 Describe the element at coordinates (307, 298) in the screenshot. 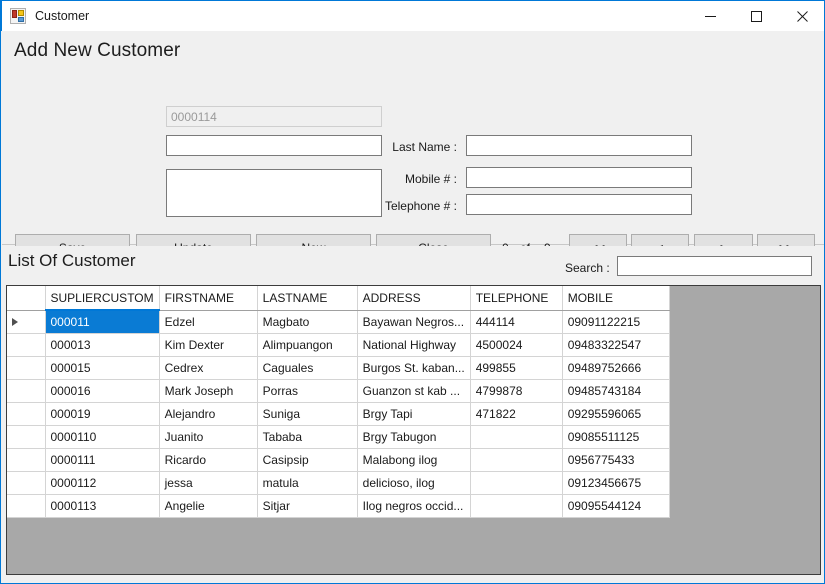

I see `column-header-lastname: LASTNAME` at that location.